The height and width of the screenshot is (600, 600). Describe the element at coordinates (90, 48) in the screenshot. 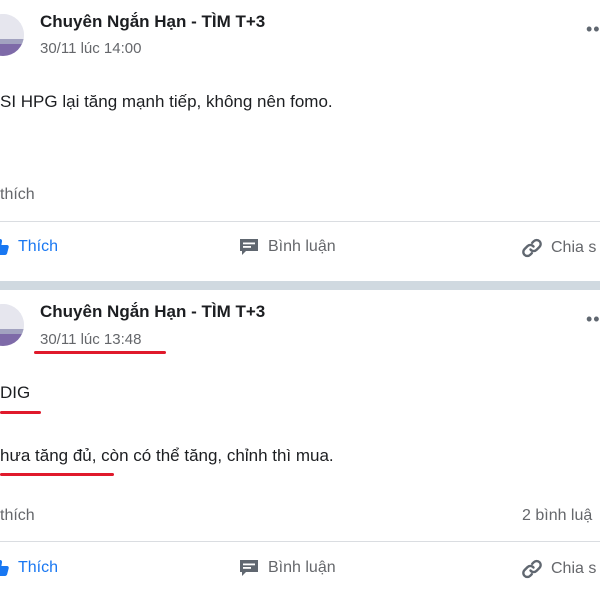

I see `post-timestamp: 30/11 lúc 14:00` at that location.